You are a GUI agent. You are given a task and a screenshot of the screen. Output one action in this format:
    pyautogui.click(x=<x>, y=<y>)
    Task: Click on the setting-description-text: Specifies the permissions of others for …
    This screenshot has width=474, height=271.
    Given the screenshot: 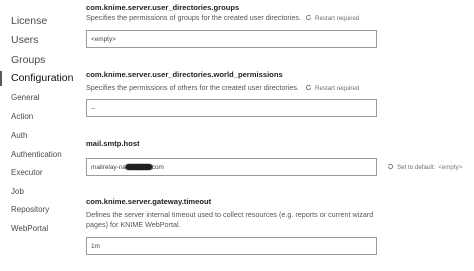 What is the action you would take?
    pyautogui.click(x=192, y=87)
    